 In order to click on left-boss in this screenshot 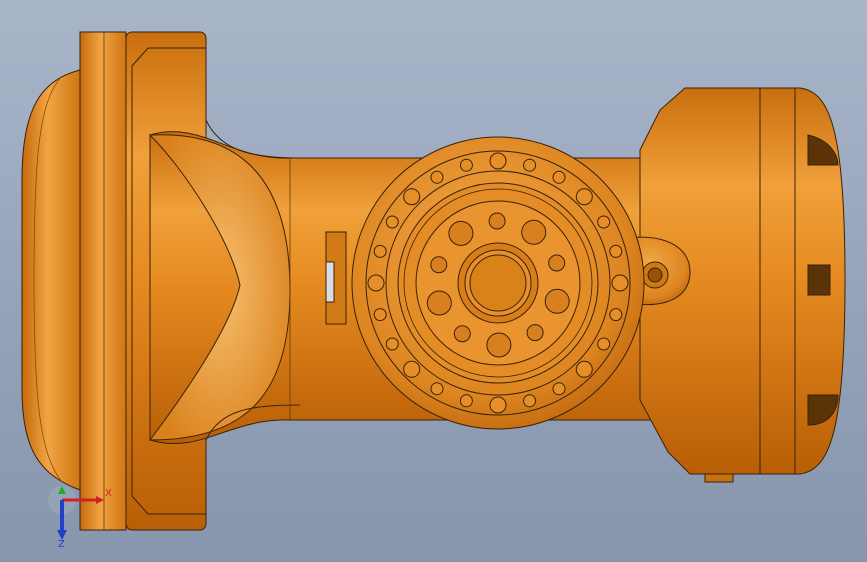, I will do `click(336, 278)`.